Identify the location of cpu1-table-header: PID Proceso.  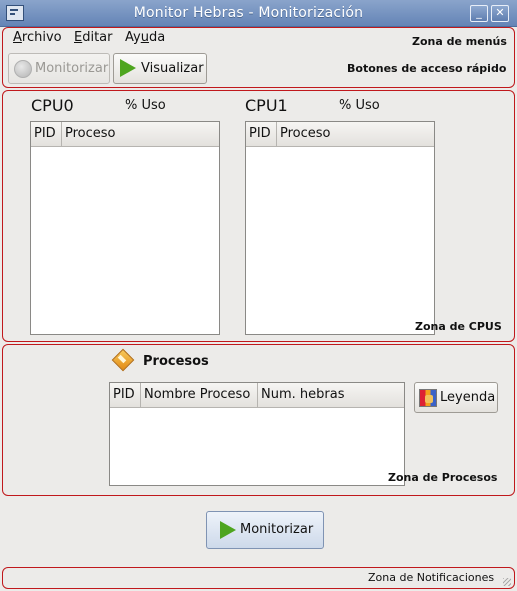
(340, 134).